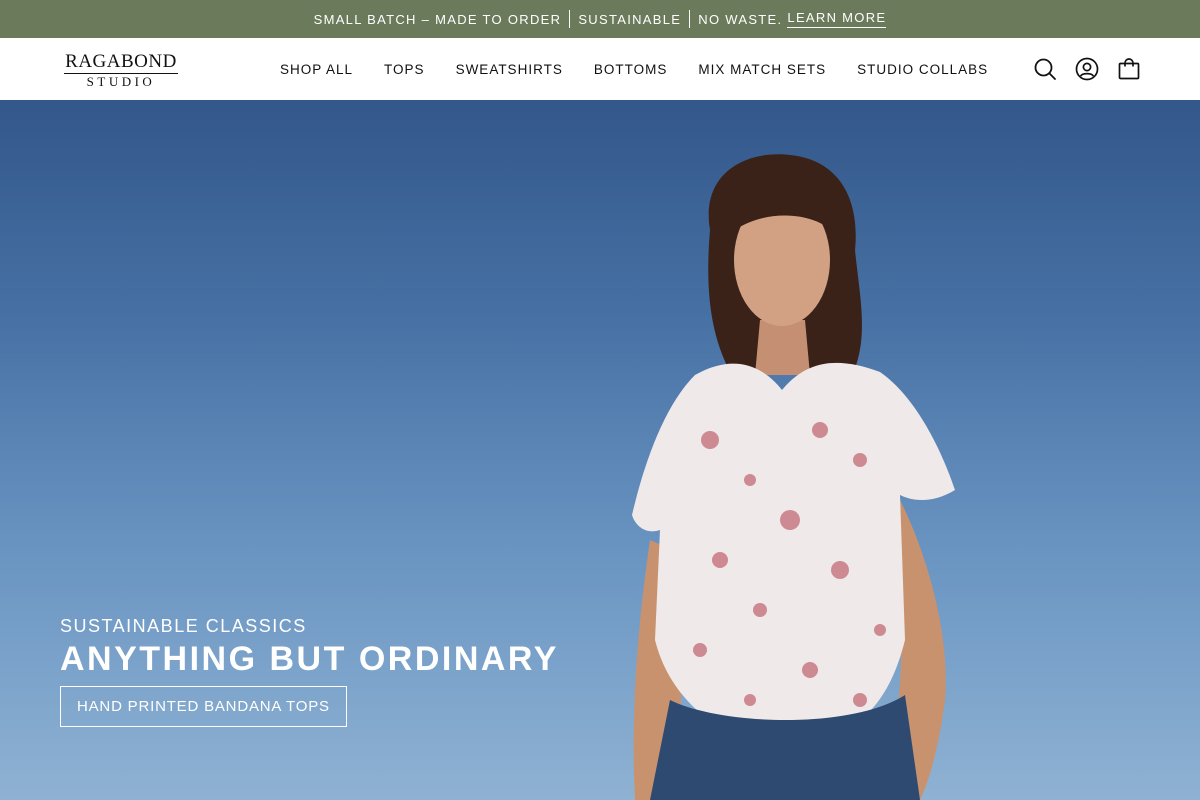 The image size is (1200, 800). I want to click on nav-studio-collabs: STUDIO COLLABS, so click(922, 69).